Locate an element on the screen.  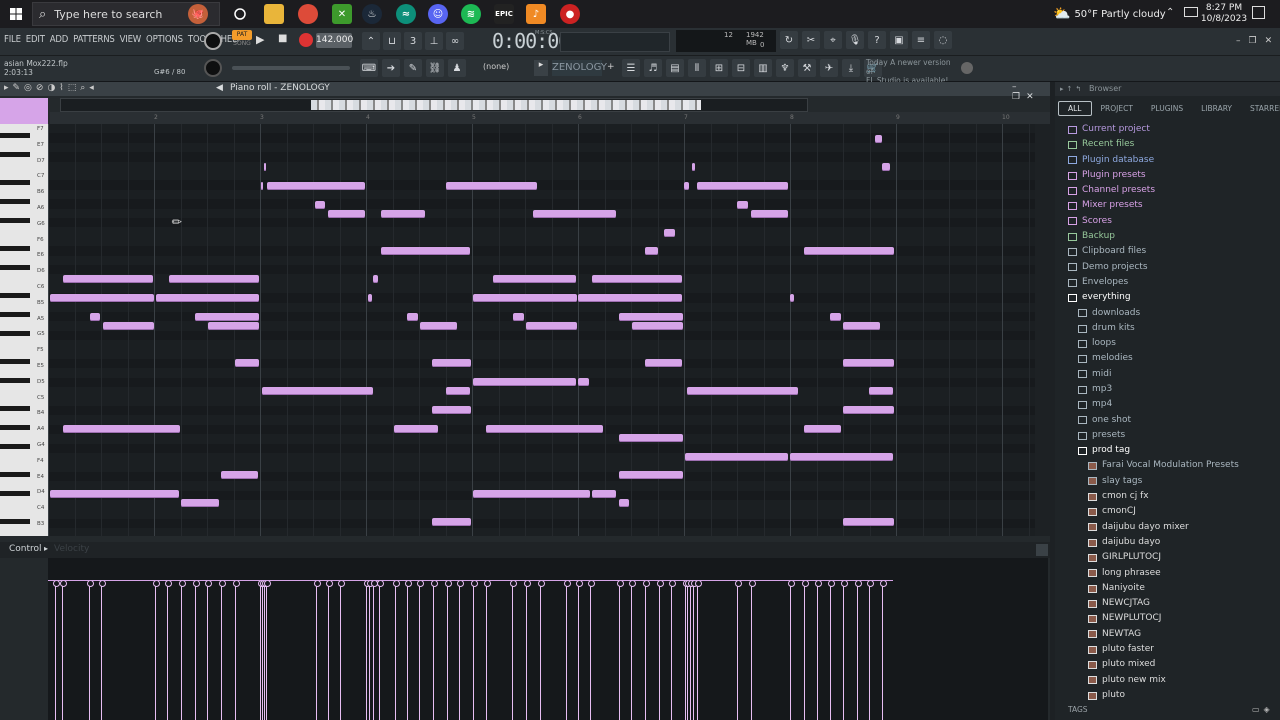
velocity-label: Velocity is located at coordinates (71, 549).